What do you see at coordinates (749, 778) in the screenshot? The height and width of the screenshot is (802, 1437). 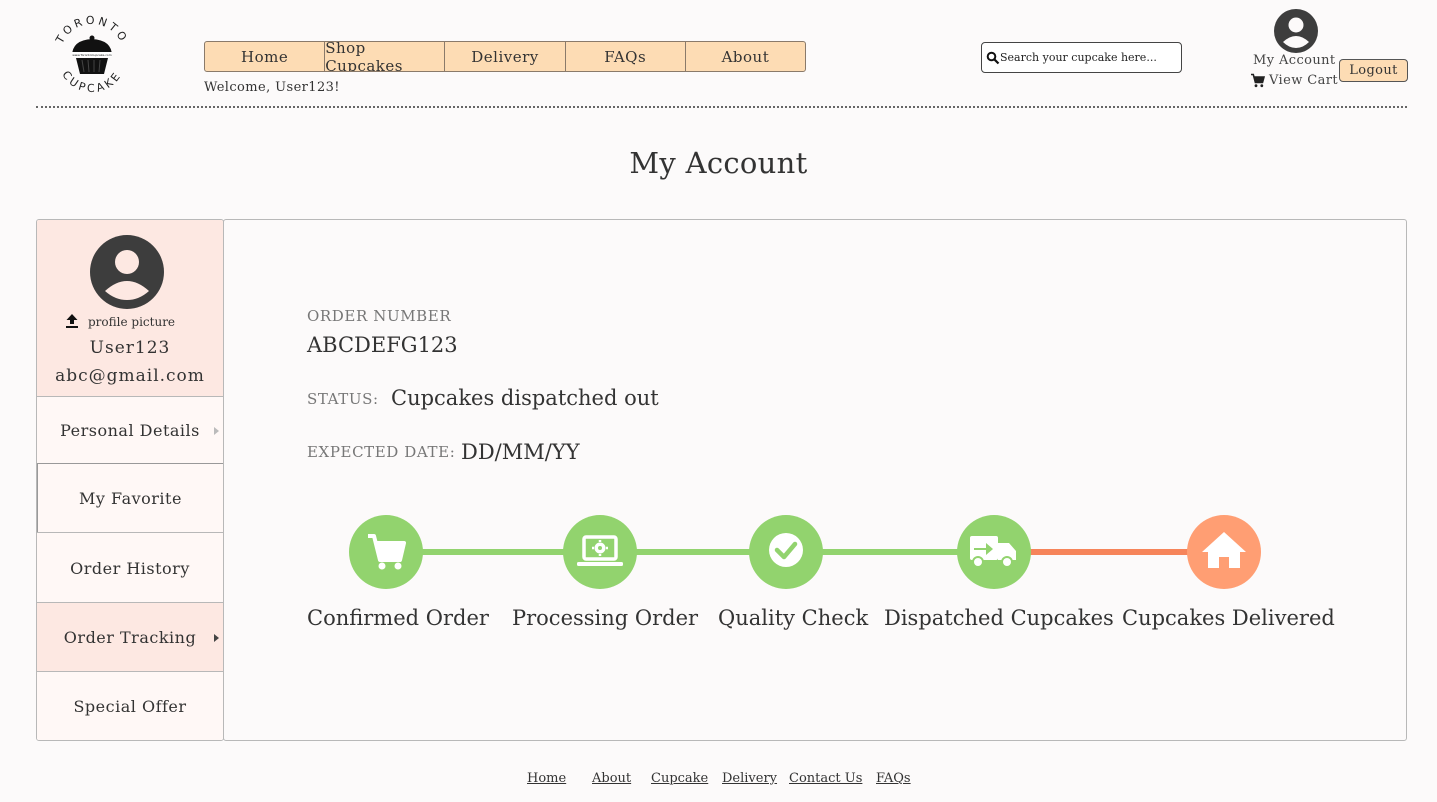 I see `footer-link-delivery: Delivery` at bounding box center [749, 778].